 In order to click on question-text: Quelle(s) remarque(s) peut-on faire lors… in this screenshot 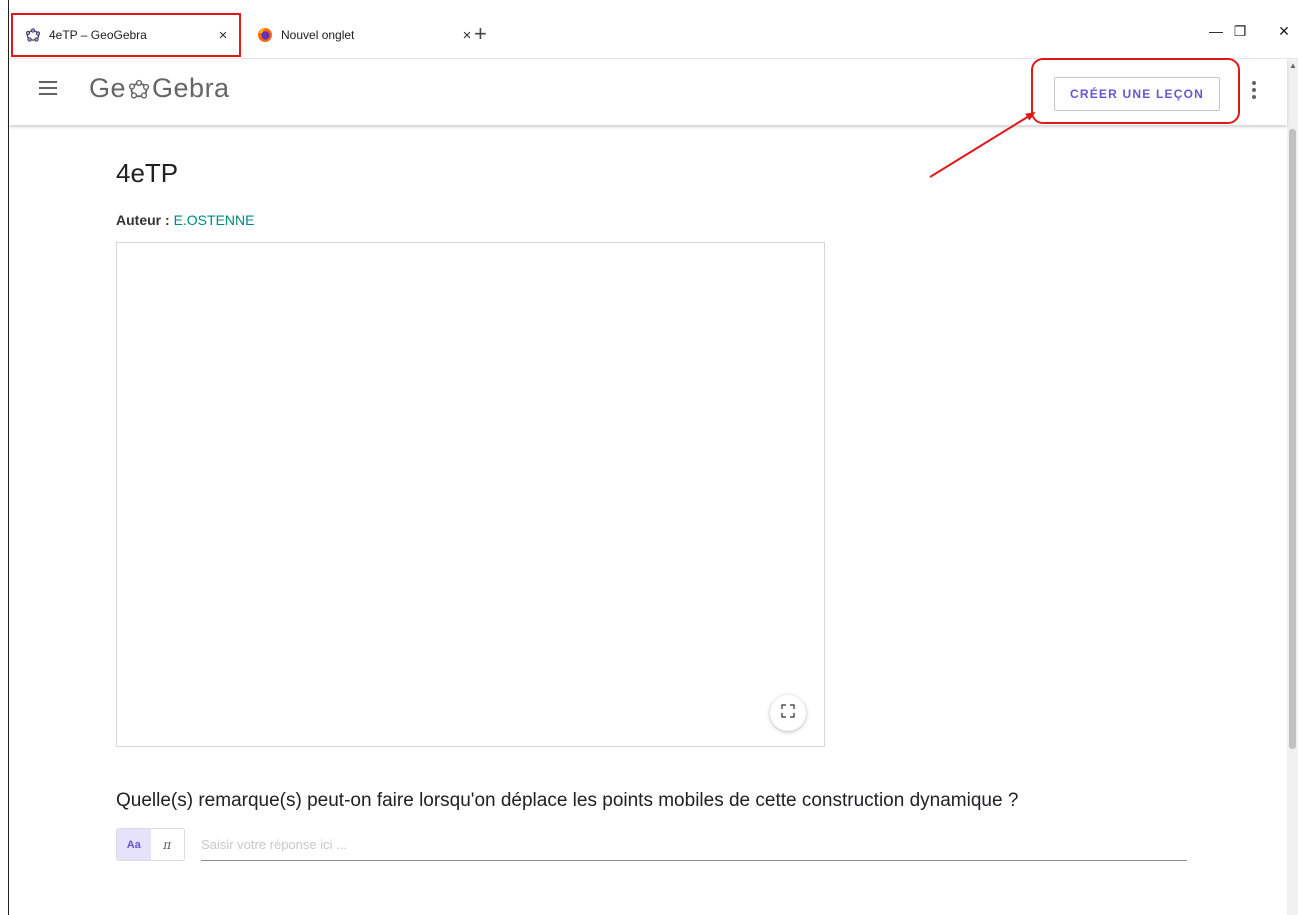, I will do `click(567, 800)`.